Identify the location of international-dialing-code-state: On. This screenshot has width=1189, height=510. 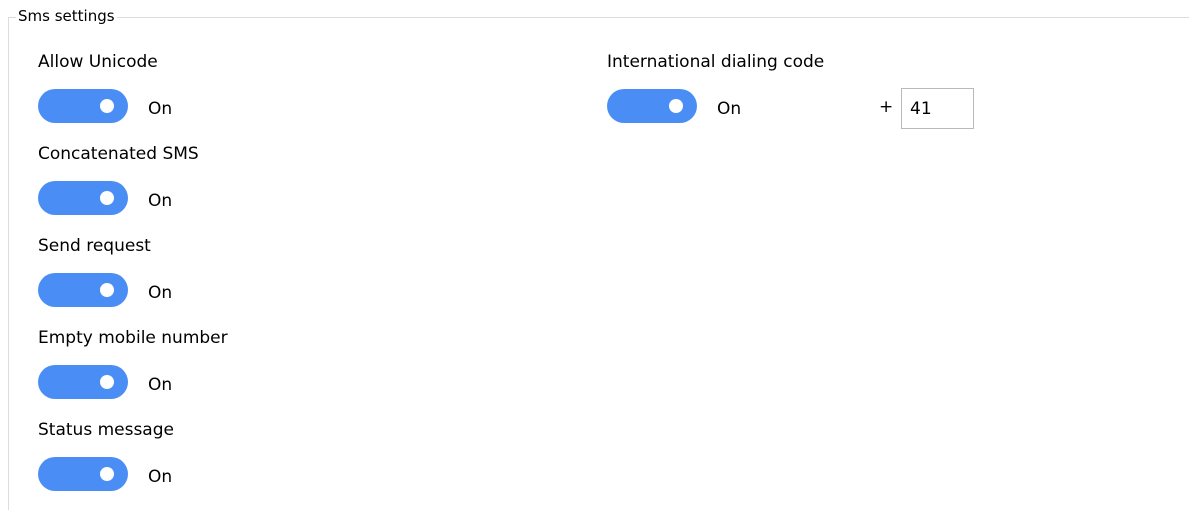
(729, 109).